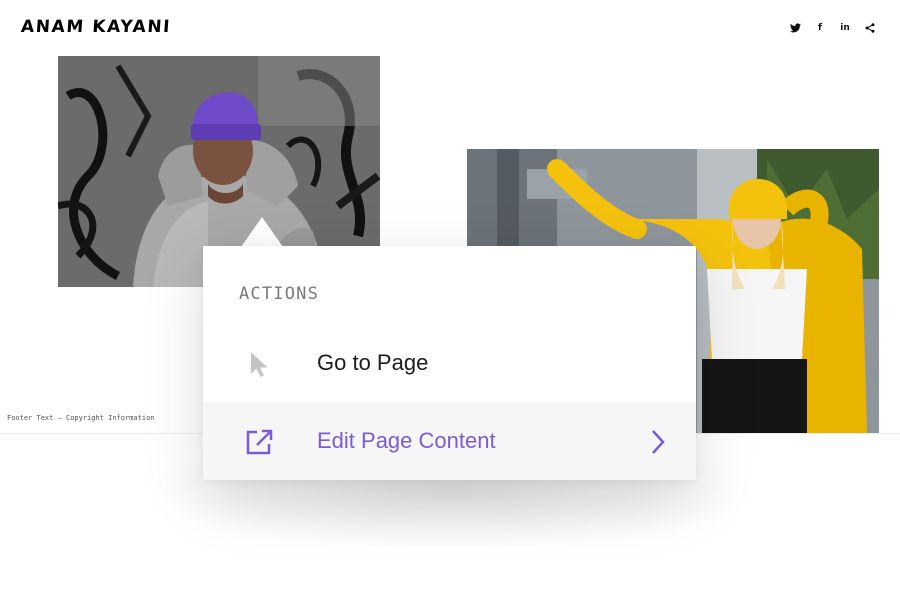  What do you see at coordinates (795, 28) in the screenshot?
I see `twitter-icon` at bounding box center [795, 28].